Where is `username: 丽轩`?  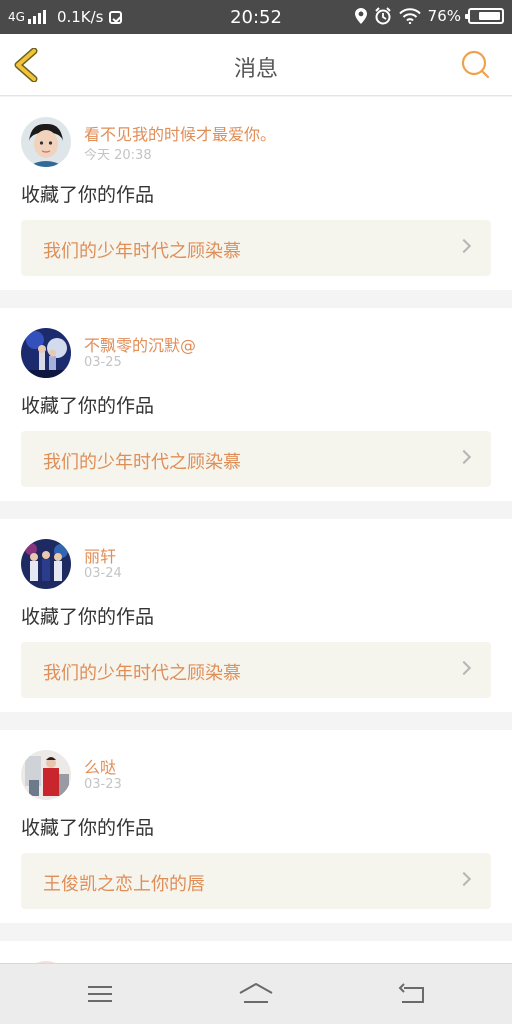
username: 丽轩 is located at coordinates (100, 555).